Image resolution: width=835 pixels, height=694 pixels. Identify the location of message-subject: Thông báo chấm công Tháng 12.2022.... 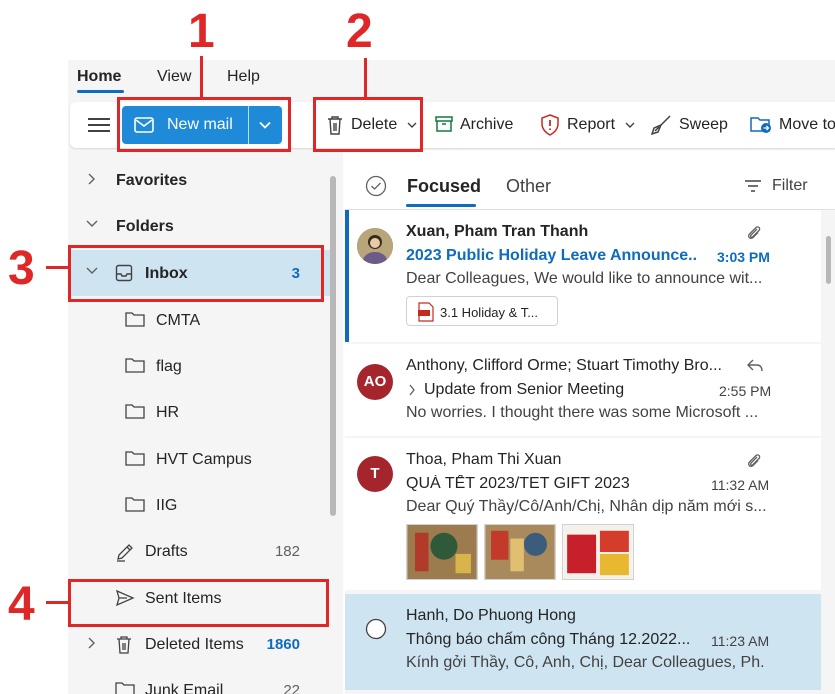
(548, 639).